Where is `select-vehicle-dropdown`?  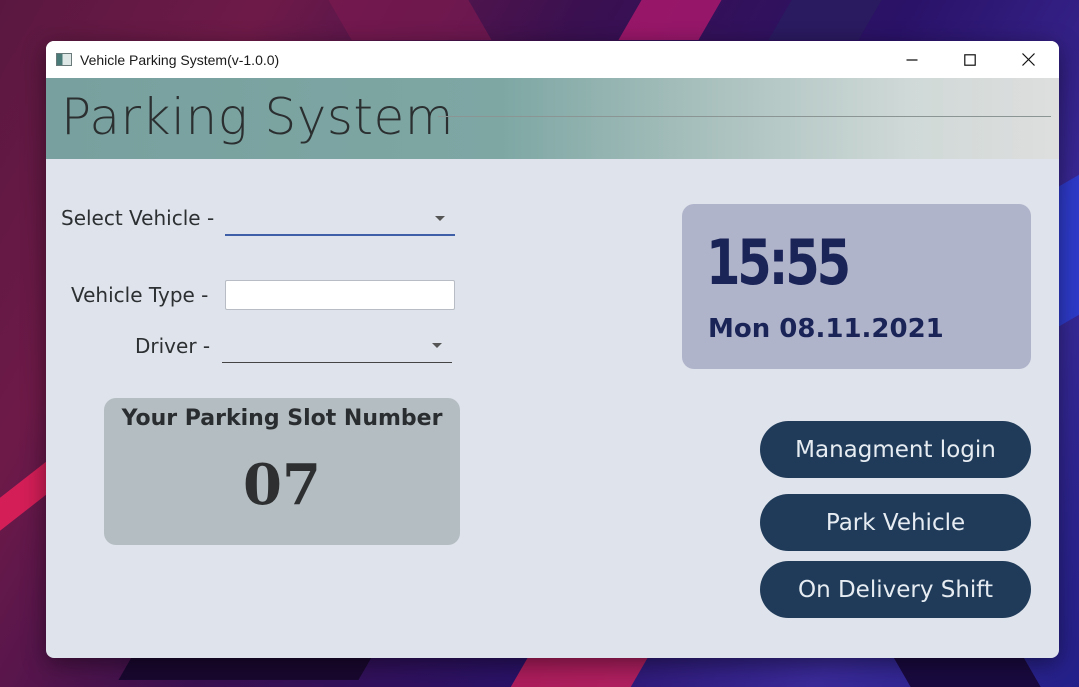
select-vehicle-dropdown is located at coordinates (340, 219).